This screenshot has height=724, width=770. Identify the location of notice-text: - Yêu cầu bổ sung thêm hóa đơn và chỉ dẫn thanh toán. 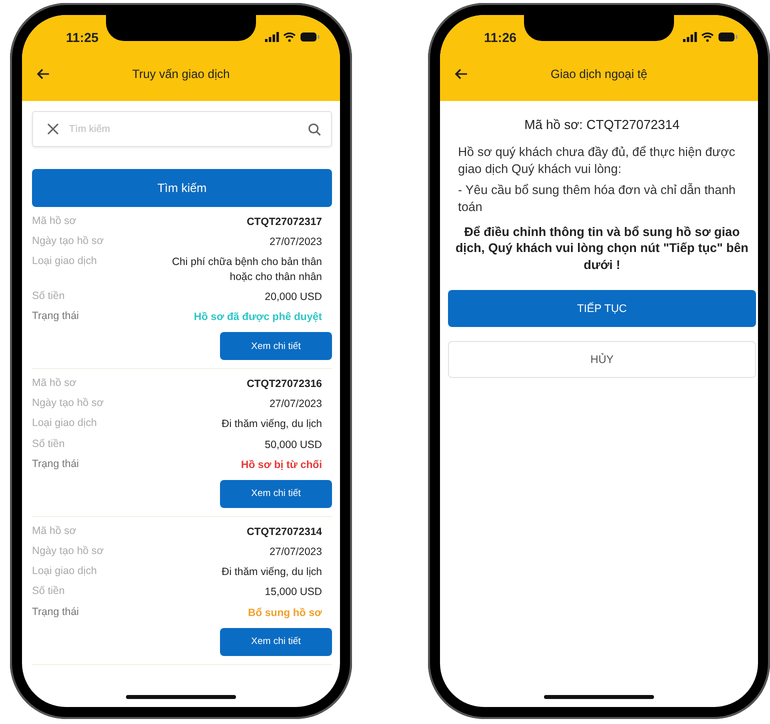
(597, 199).